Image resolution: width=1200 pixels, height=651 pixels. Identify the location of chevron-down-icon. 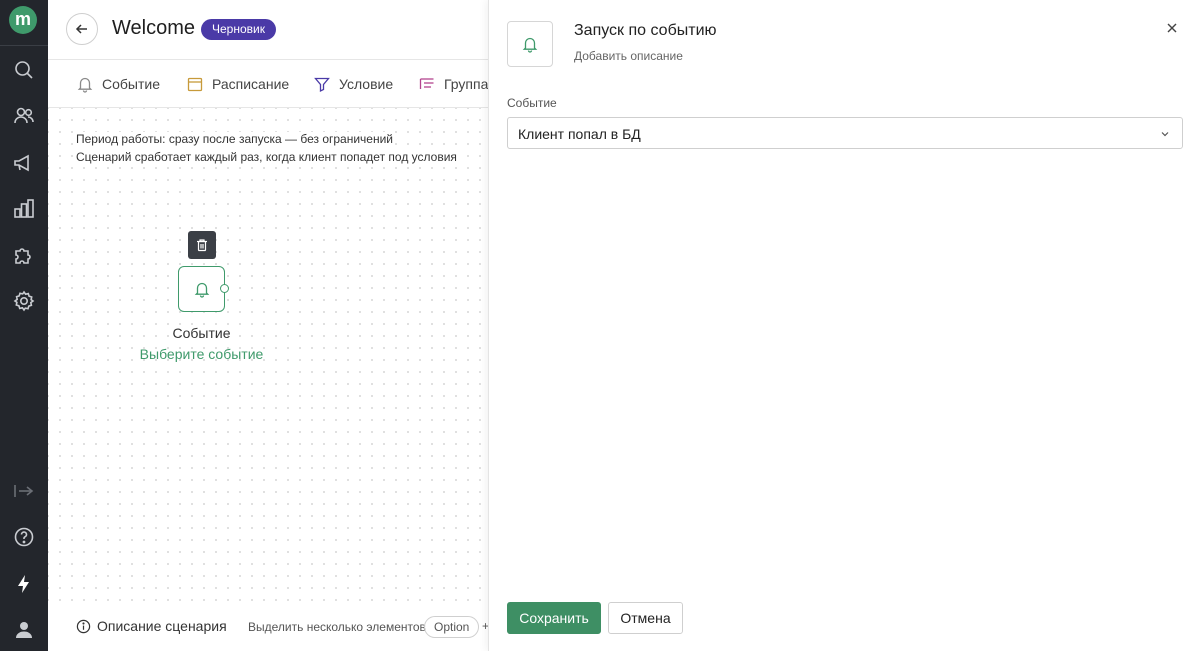
(1165, 134).